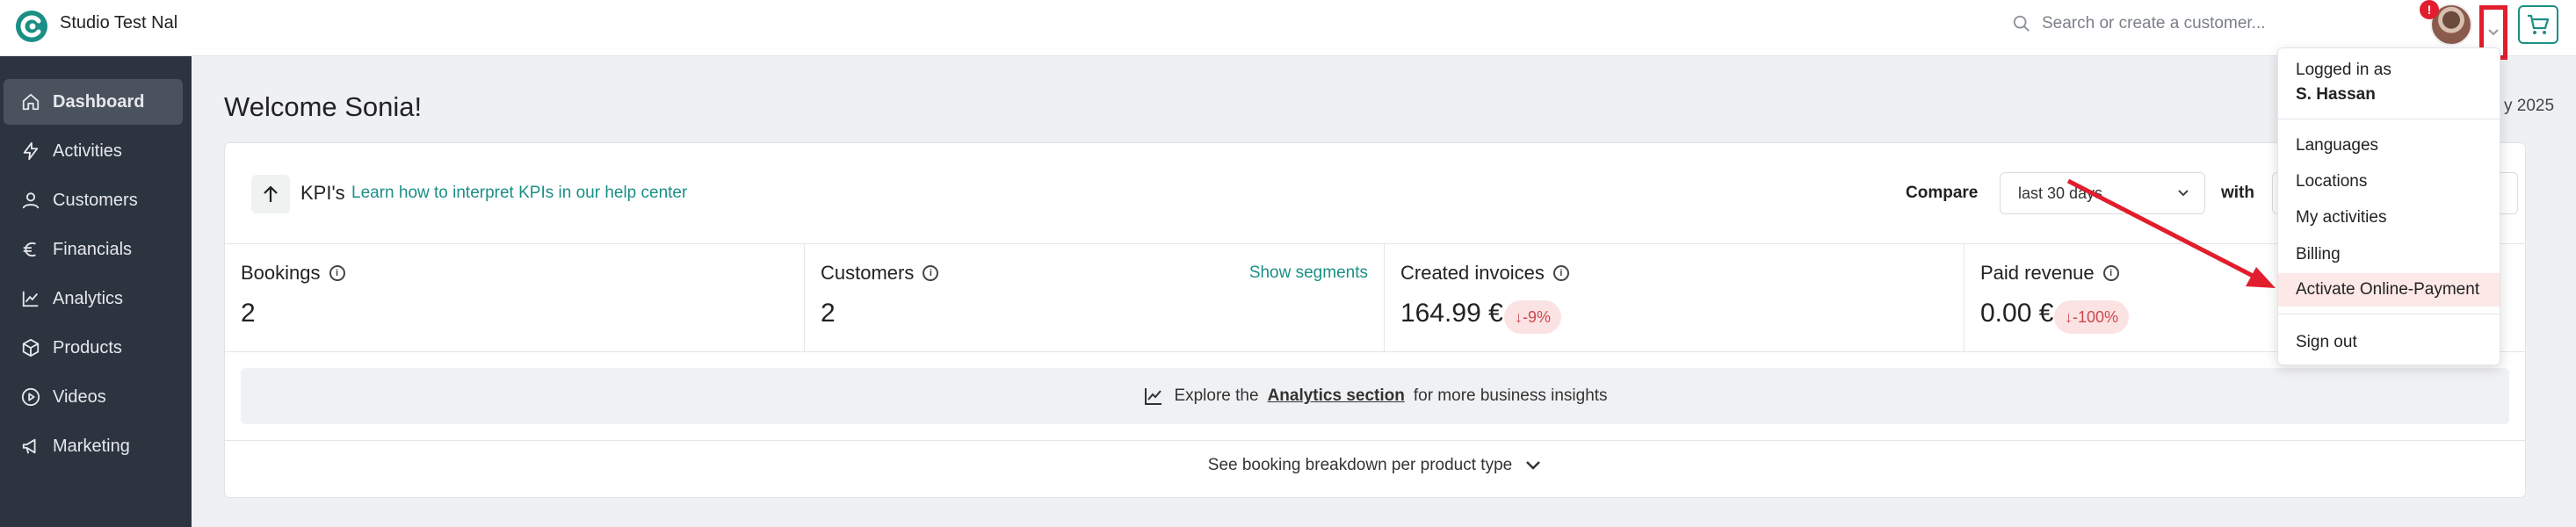 The height and width of the screenshot is (527, 2576). I want to click on with-label: with, so click(2237, 193).